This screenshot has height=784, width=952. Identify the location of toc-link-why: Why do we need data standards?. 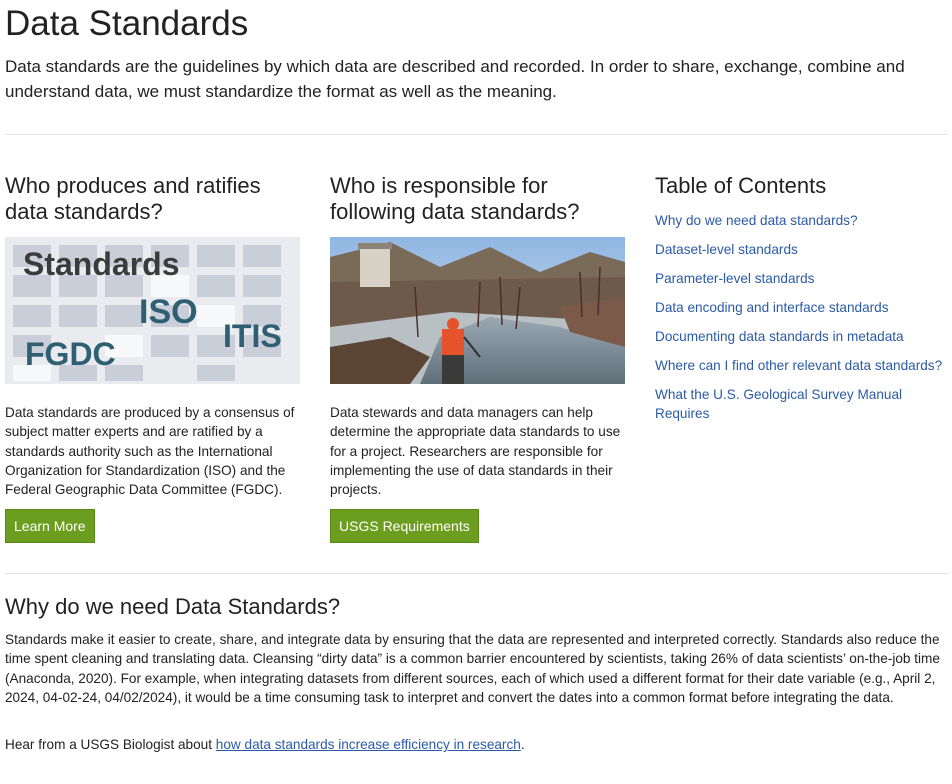
(756, 220).